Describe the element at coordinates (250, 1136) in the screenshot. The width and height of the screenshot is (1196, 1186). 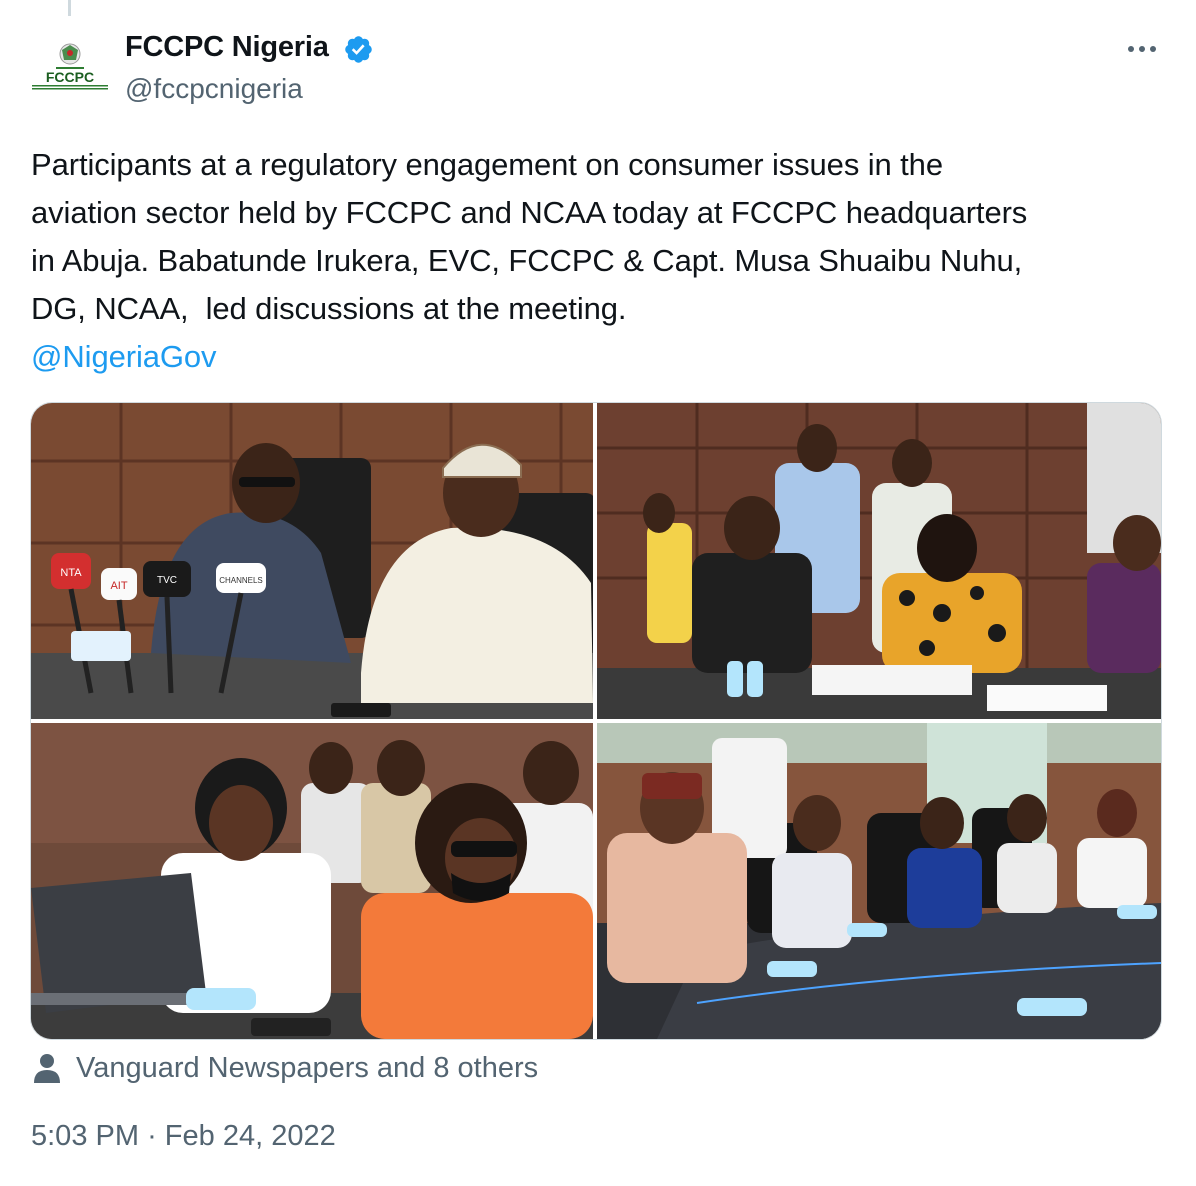
I see `tweet-date: Feb 24, 2022` at that location.